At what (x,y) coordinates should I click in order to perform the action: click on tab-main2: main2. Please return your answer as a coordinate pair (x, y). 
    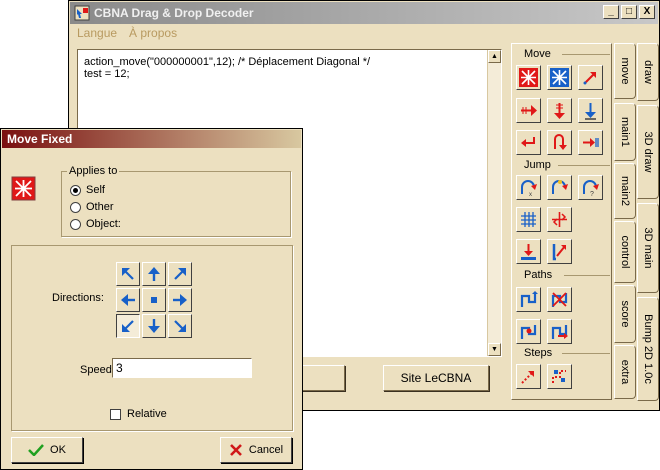
    Looking at the image, I should click on (625, 191).